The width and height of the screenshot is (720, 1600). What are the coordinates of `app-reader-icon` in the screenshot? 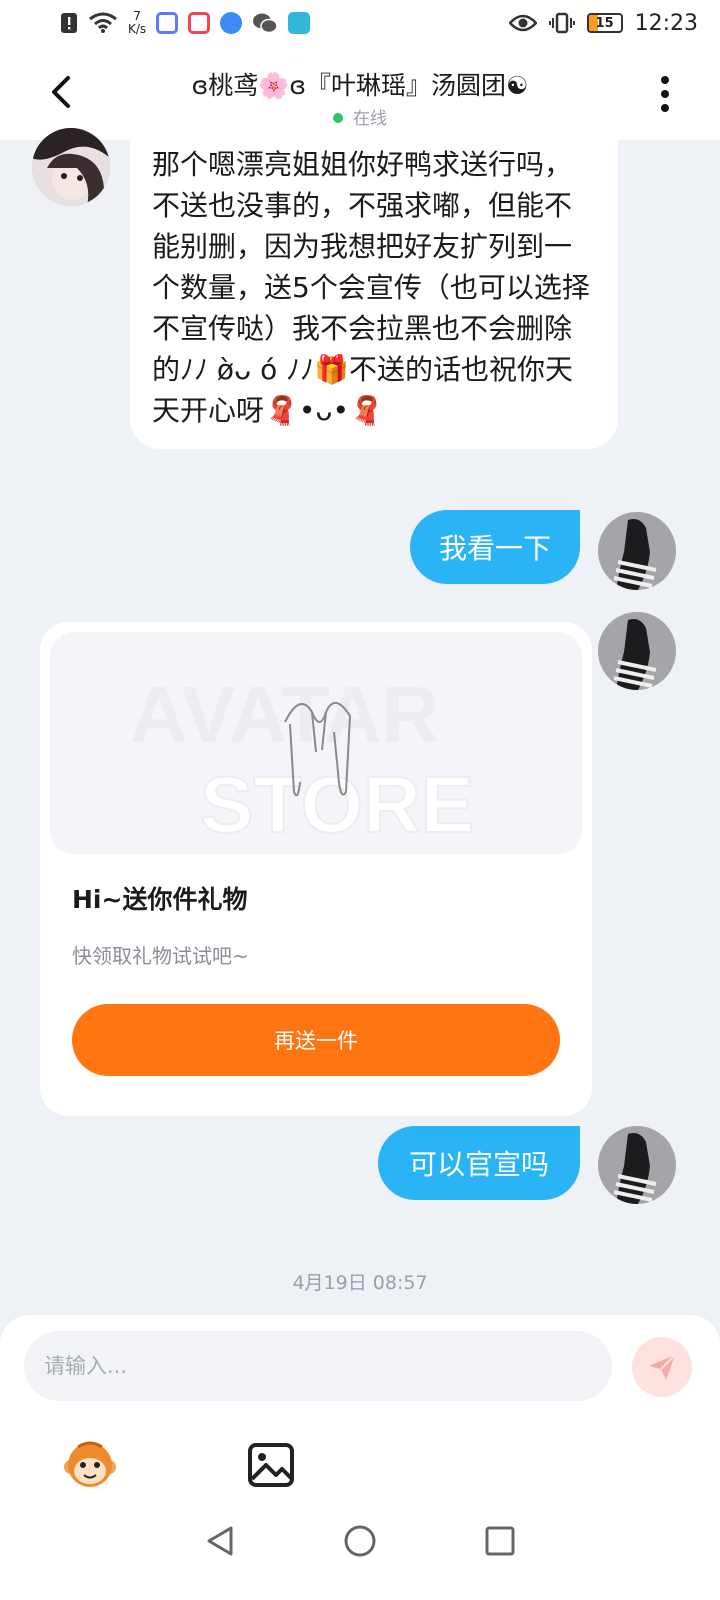 It's located at (299, 23).